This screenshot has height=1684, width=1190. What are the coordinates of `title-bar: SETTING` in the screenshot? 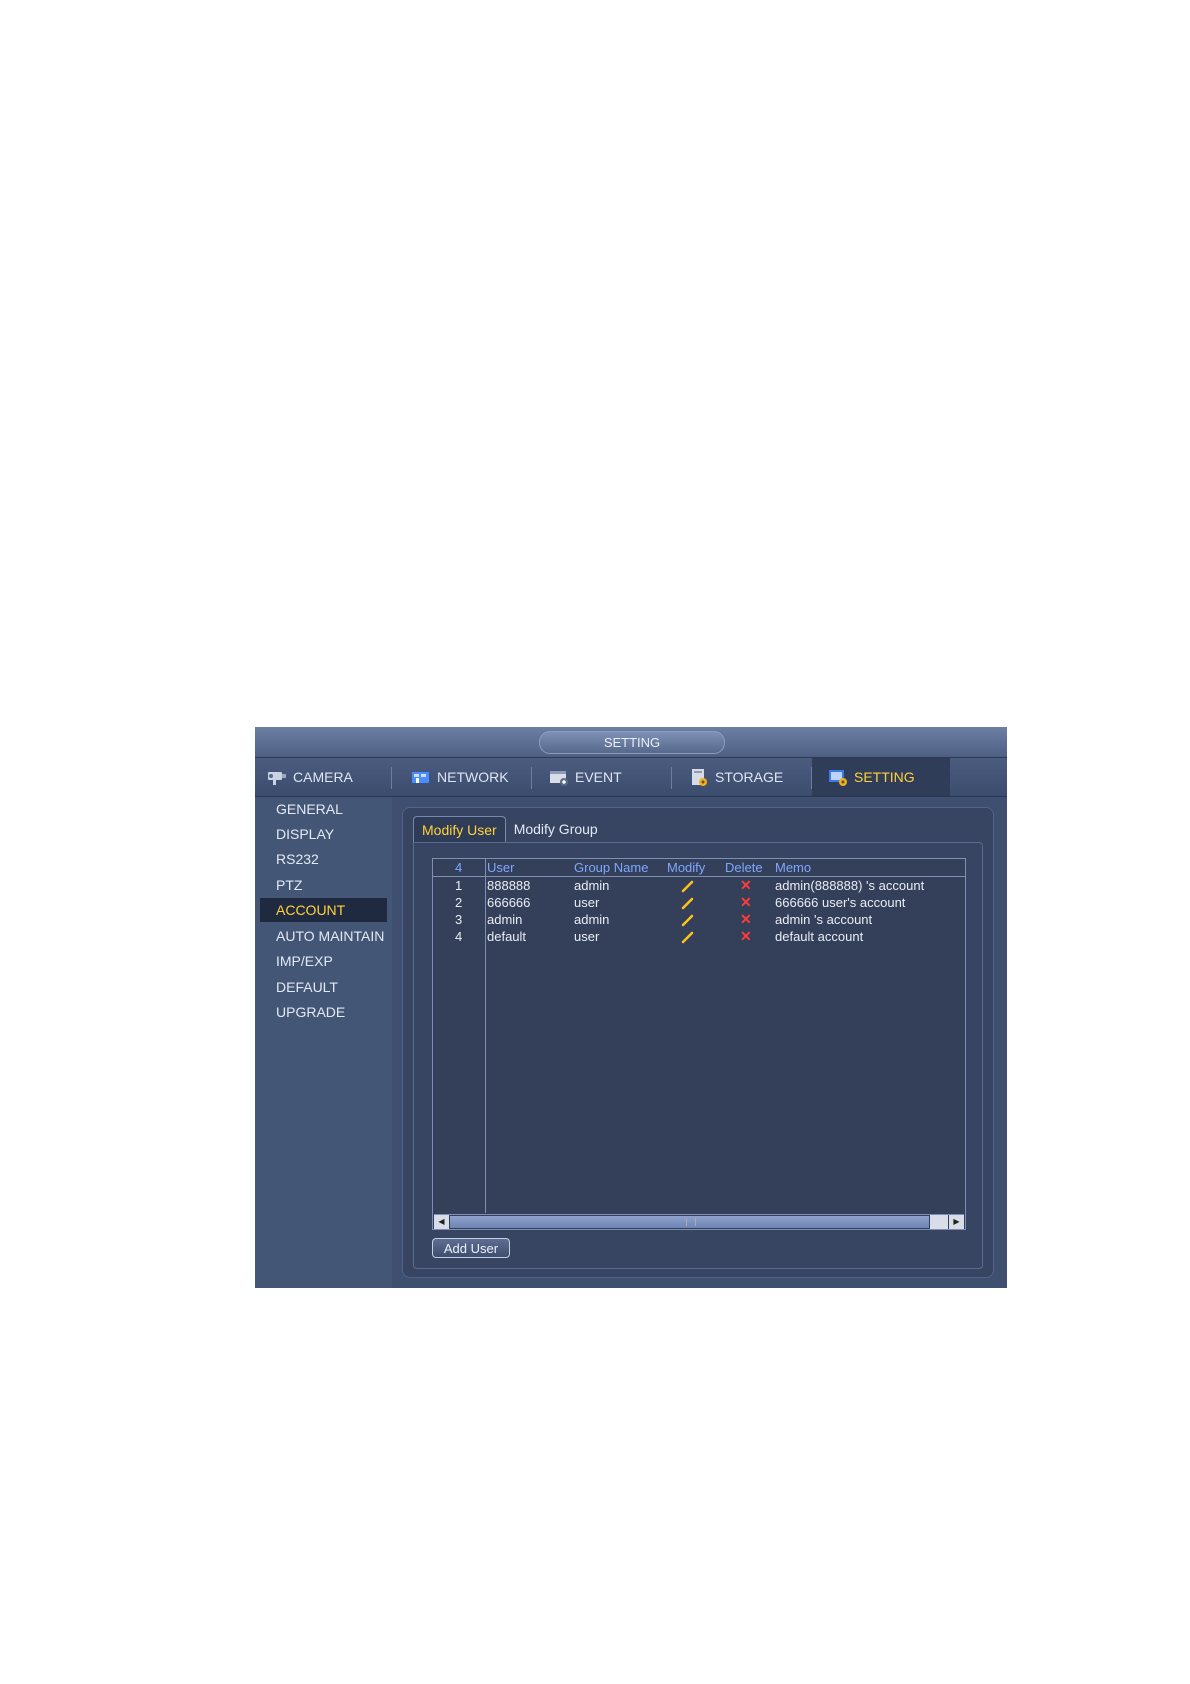 It's located at (631, 742).